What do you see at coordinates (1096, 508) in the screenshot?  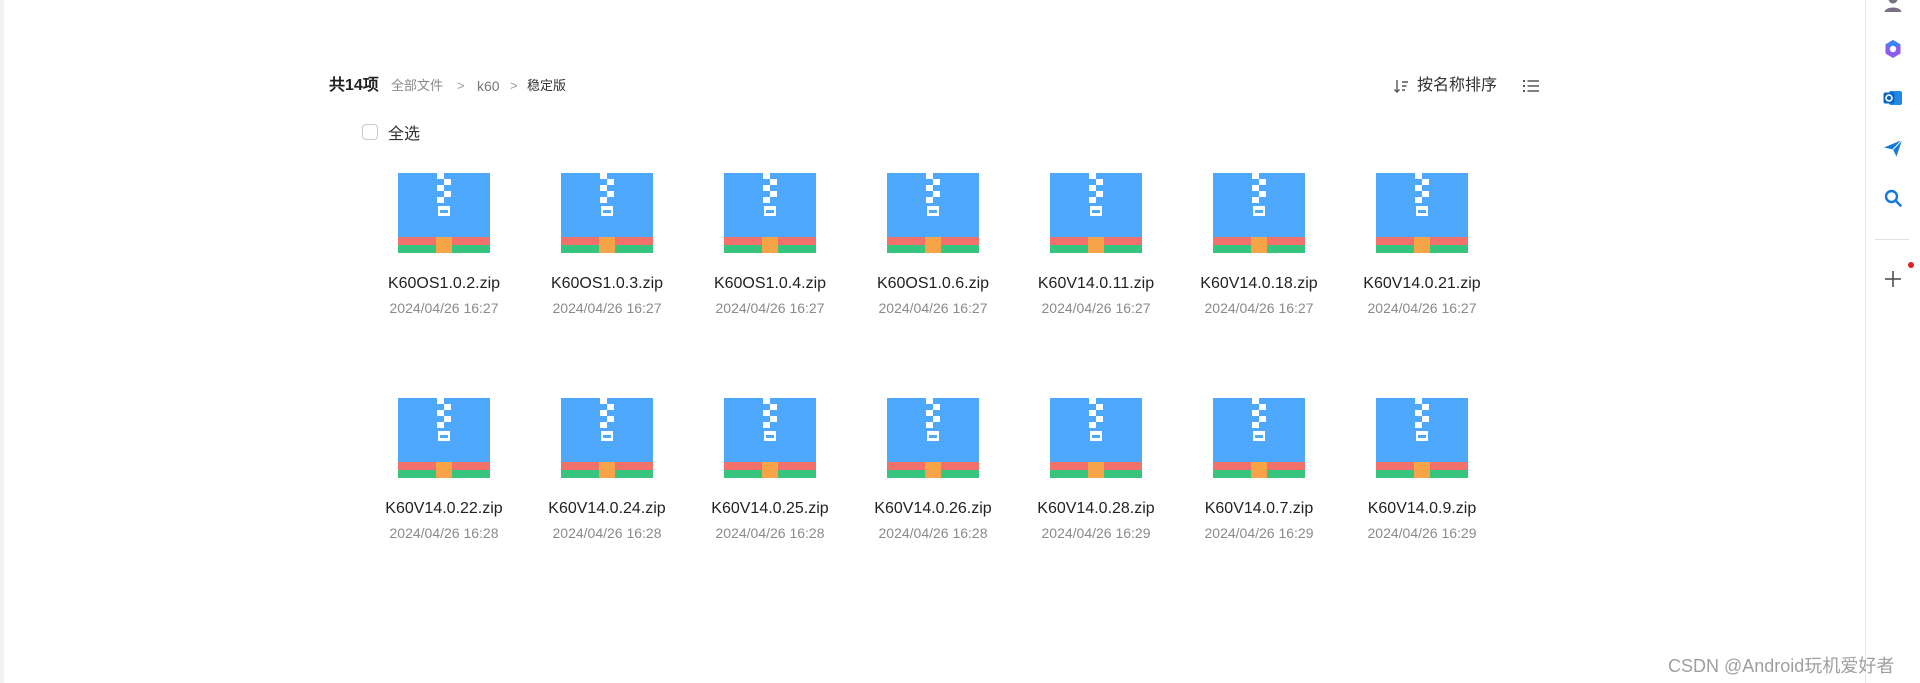 I see `file-name: K60V14.0.28.zip` at bounding box center [1096, 508].